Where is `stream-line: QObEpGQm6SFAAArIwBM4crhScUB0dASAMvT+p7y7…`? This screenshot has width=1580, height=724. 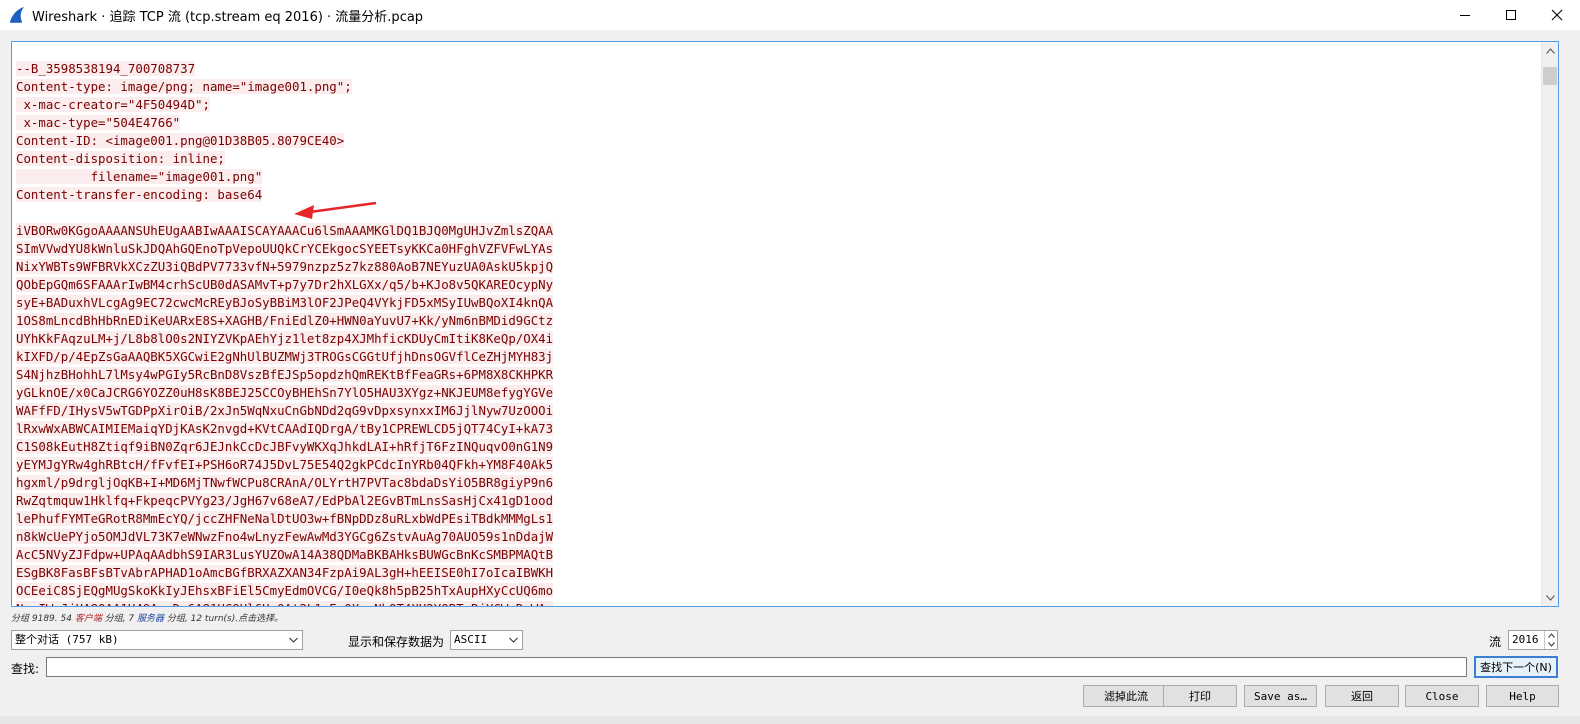 stream-line: QObEpGQm6SFAAArIwBM4crhScUB0dASAMvT+p7y7… is located at coordinates (776, 285).